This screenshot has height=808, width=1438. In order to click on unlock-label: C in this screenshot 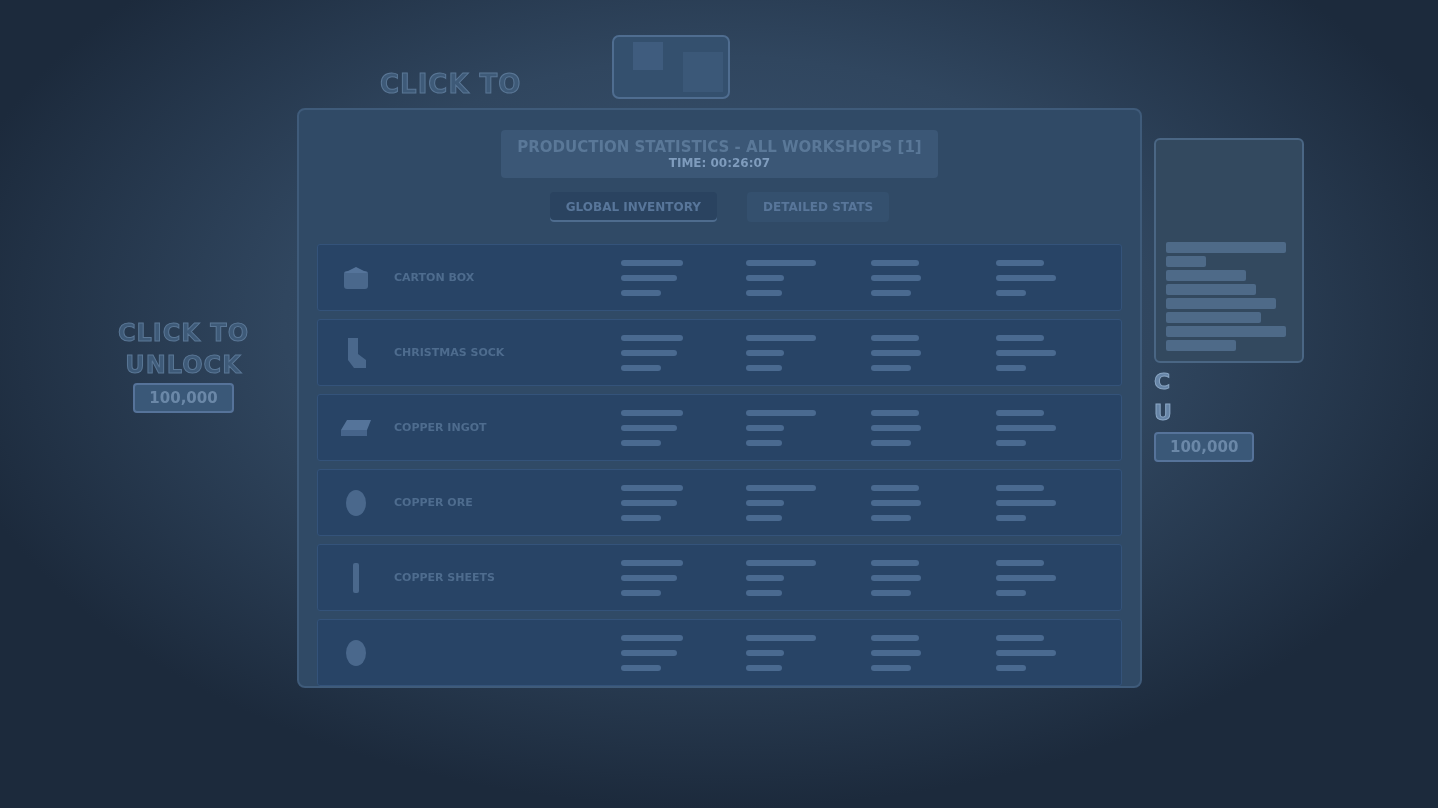, I will do `click(1163, 382)`.